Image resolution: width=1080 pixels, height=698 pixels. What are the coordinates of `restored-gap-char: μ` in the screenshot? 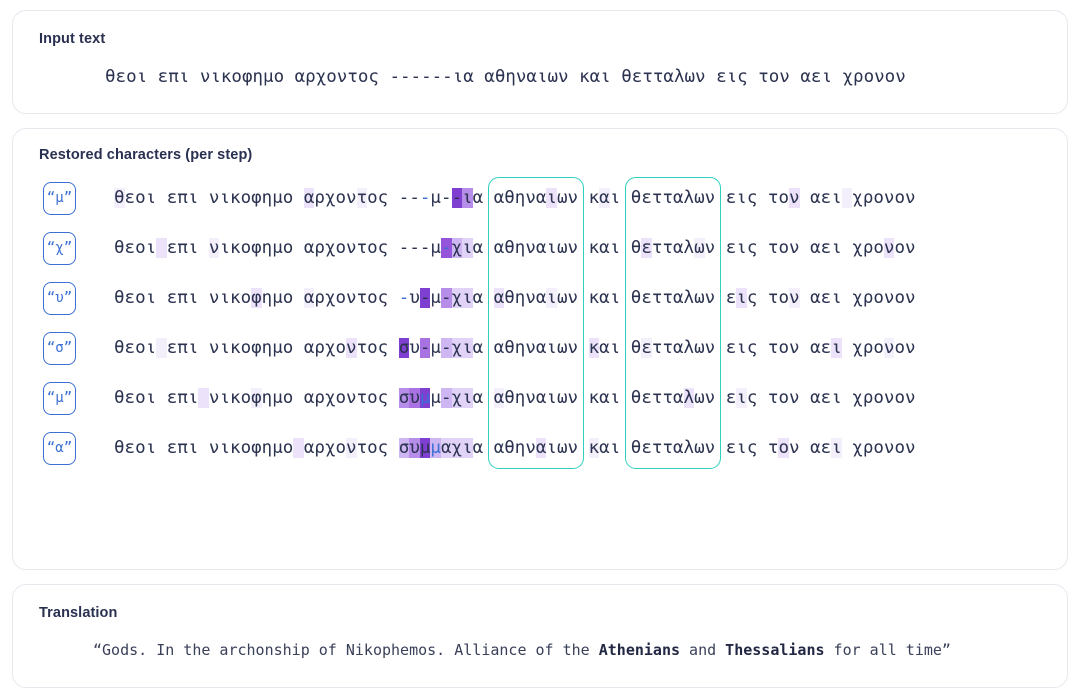 It's located at (435, 248).